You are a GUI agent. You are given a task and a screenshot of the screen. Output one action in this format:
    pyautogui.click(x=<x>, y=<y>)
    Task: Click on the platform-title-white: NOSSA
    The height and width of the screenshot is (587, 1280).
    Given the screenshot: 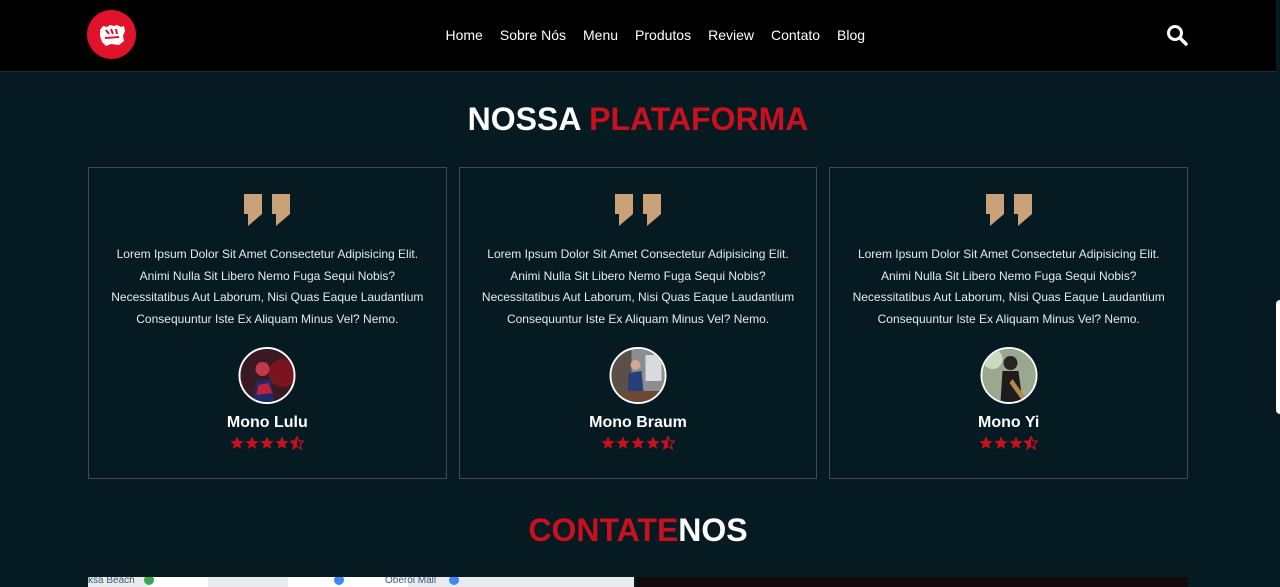 What is the action you would take?
    pyautogui.click(x=524, y=119)
    